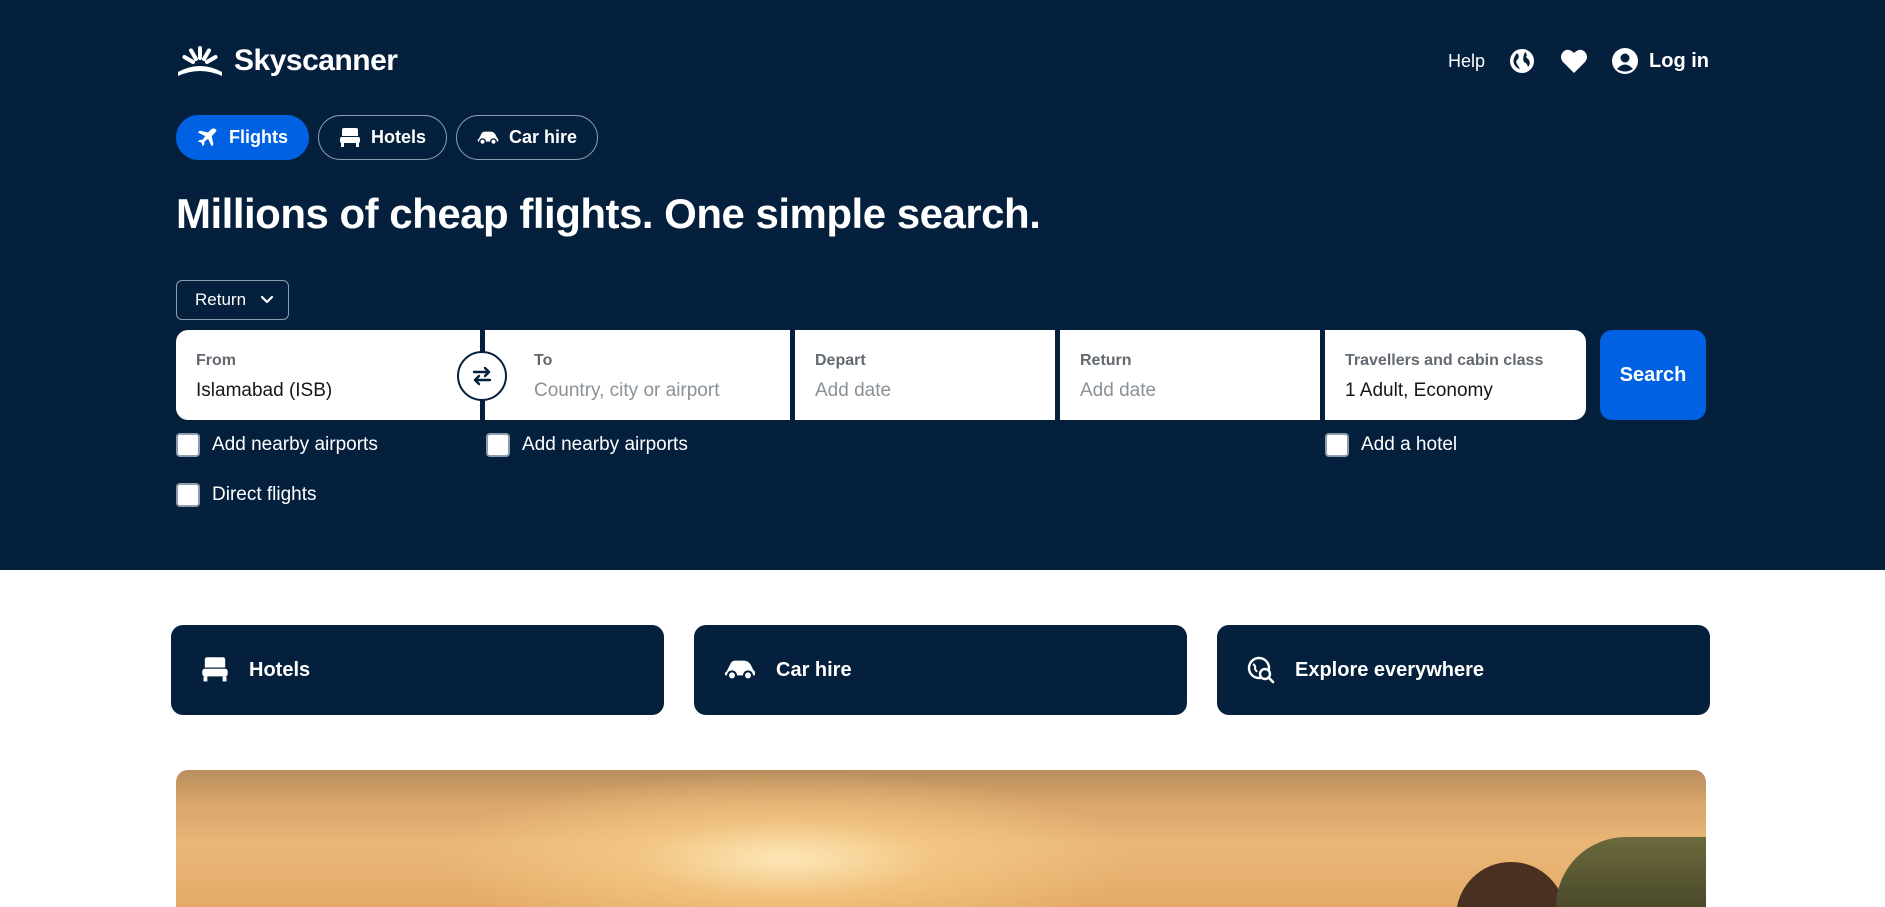 The image size is (1885, 907). Describe the element at coordinates (1653, 375) in the screenshot. I see `search-button: Search` at that location.